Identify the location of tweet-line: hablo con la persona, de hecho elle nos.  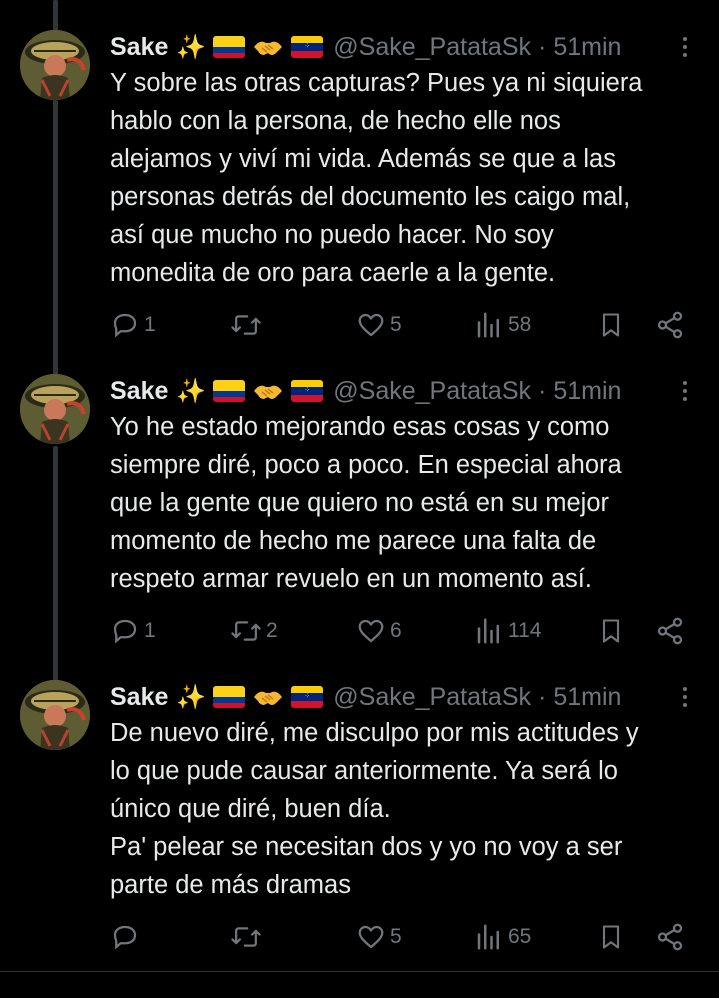
(335, 121).